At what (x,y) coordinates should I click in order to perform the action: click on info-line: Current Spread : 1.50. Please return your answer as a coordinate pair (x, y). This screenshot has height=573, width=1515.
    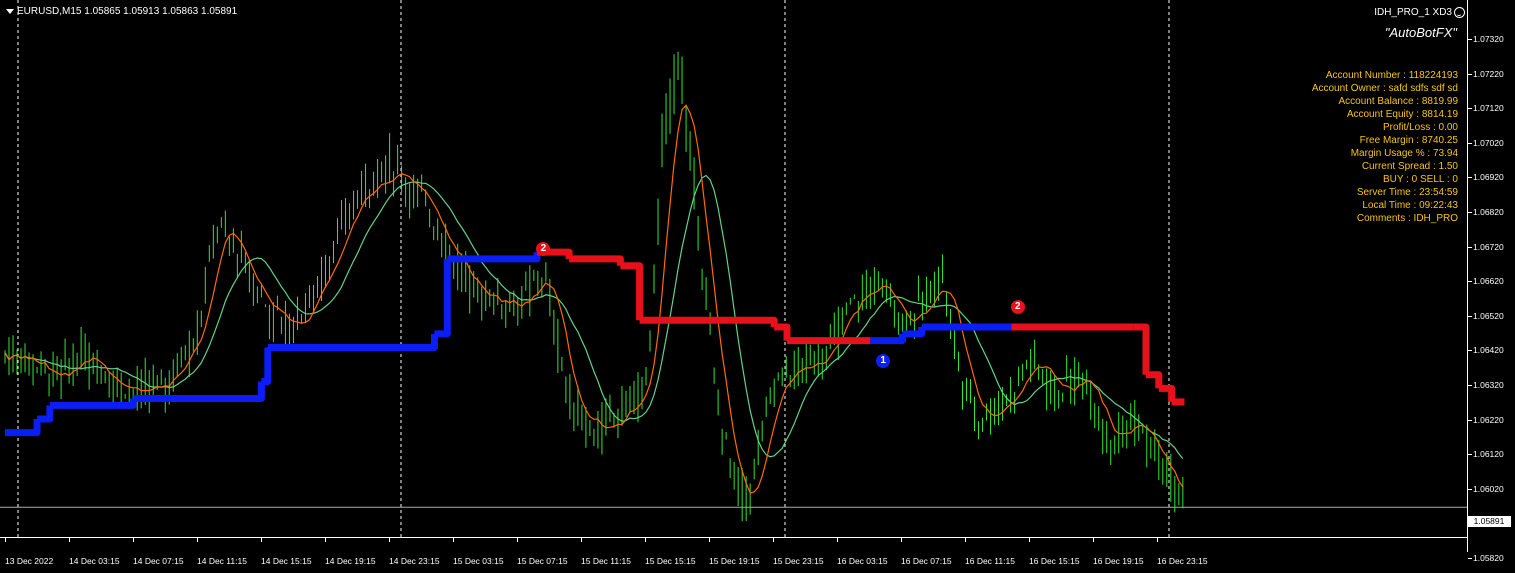
    Looking at the image, I should click on (1409, 166).